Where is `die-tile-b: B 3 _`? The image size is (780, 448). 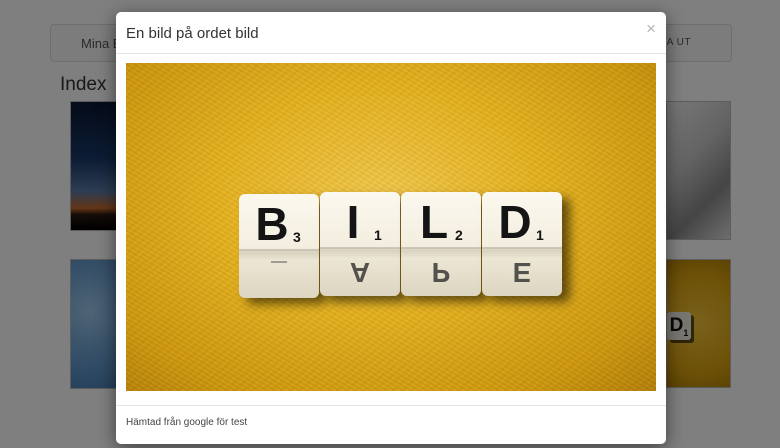
die-tile-b: B 3 _ is located at coordinates (279, 246).